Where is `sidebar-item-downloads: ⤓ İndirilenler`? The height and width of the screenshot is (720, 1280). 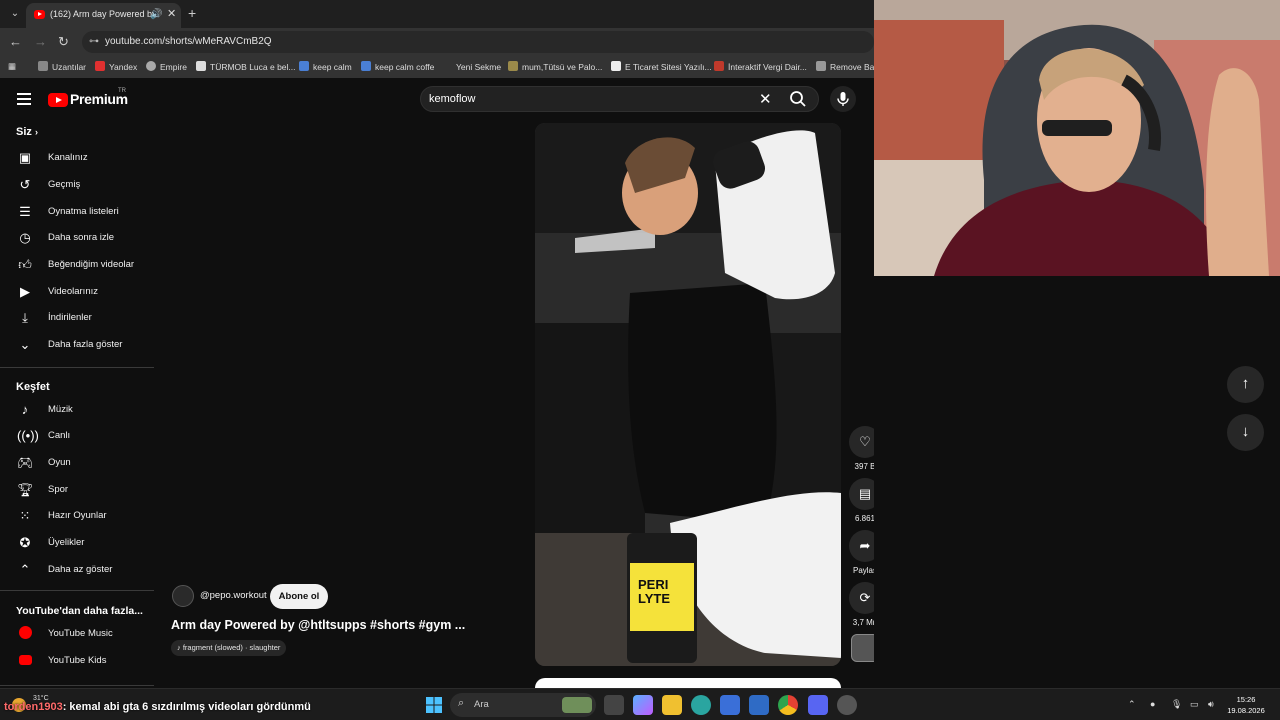
sidebar-item-downloads: ⤓ İndirilenler is located at coordinates (77, 318).